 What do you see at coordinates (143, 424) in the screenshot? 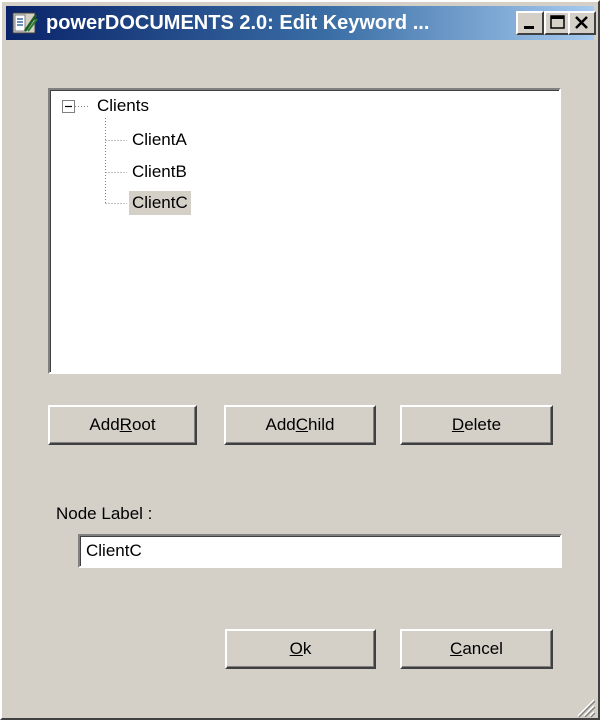
I see `add-root-label-post: oot` at bounding box center [143, 424].